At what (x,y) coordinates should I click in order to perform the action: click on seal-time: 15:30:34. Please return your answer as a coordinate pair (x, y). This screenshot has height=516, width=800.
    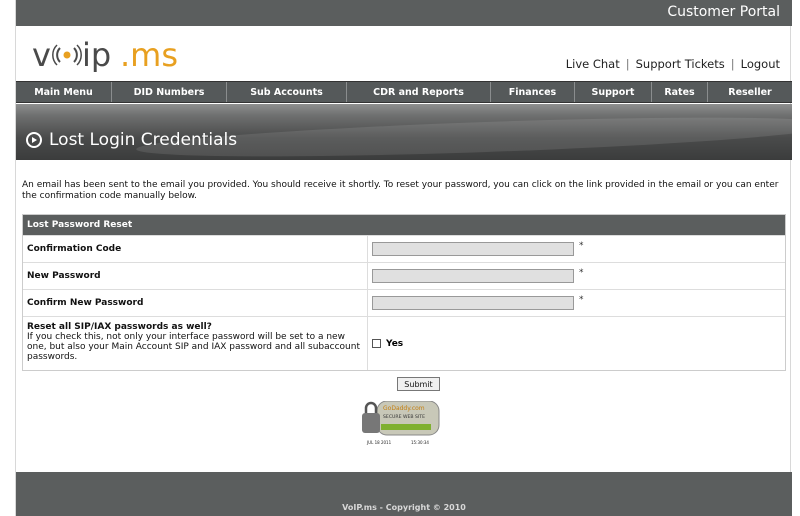
    Looking at the image, I should click on (420, 442).